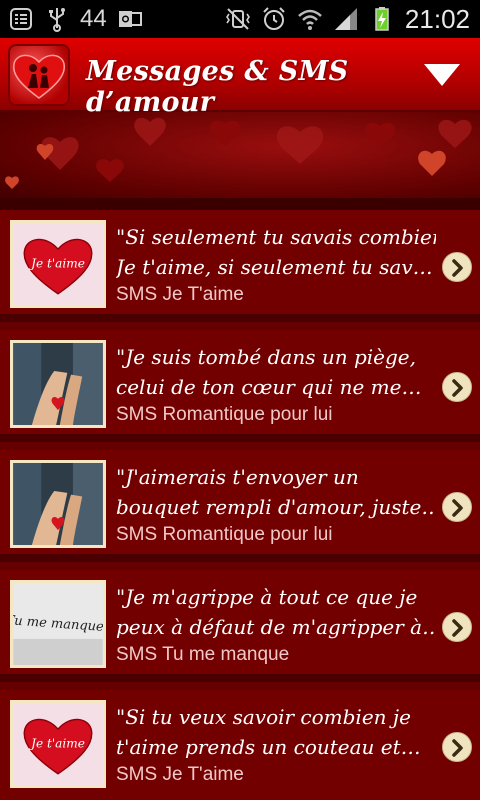  I want to click on alarm-icon, so click(274, 18).